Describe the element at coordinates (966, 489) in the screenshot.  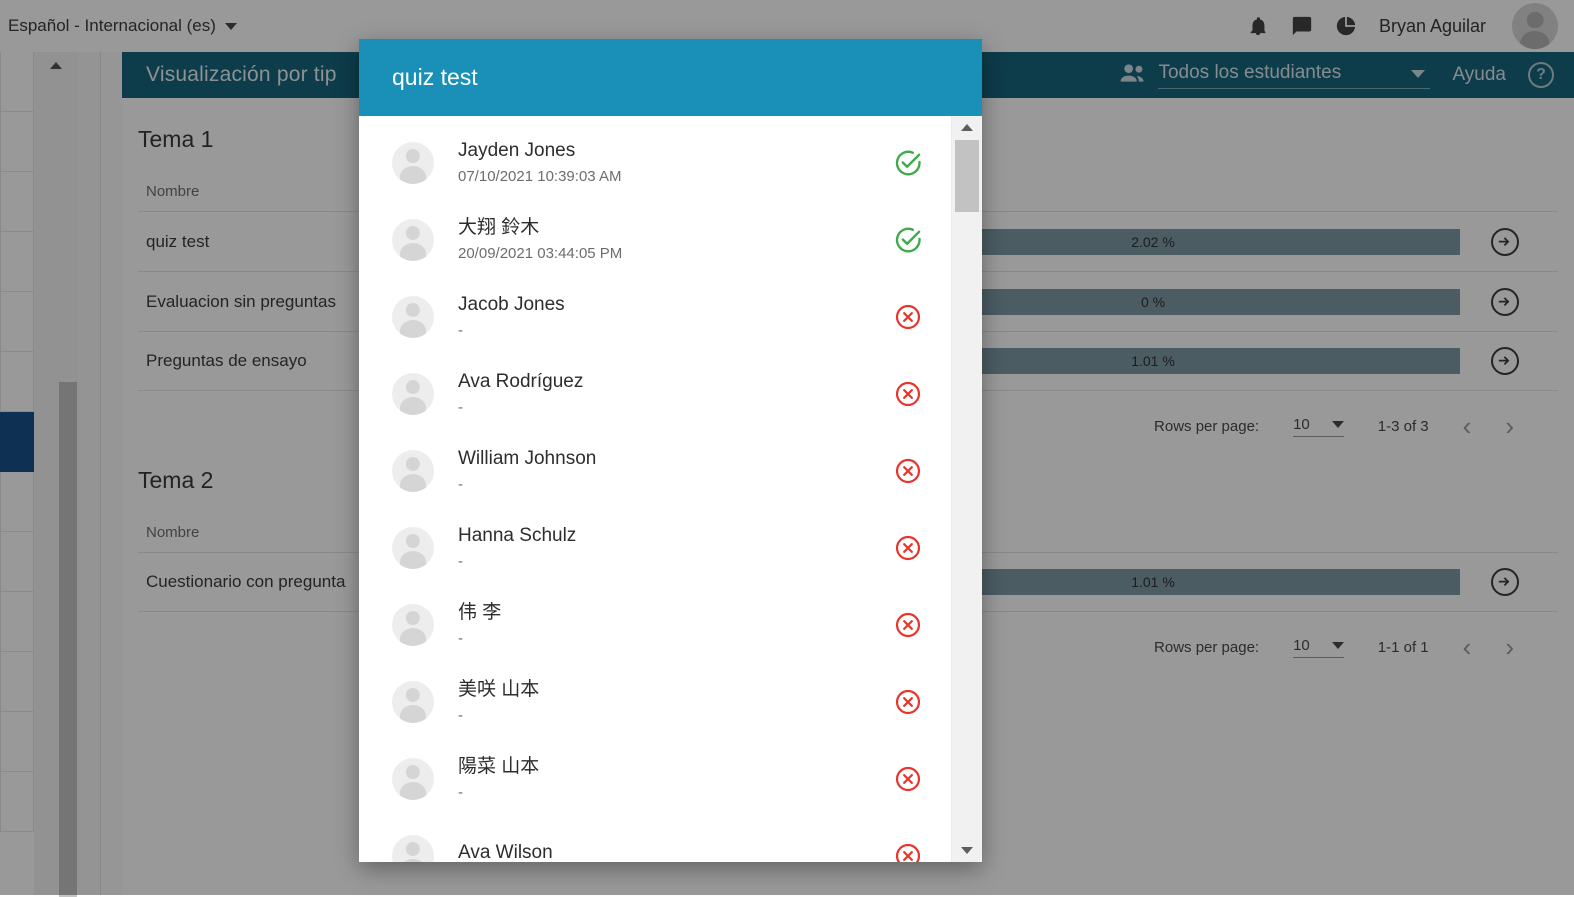
I see `dialog-scrollbar` at that location.